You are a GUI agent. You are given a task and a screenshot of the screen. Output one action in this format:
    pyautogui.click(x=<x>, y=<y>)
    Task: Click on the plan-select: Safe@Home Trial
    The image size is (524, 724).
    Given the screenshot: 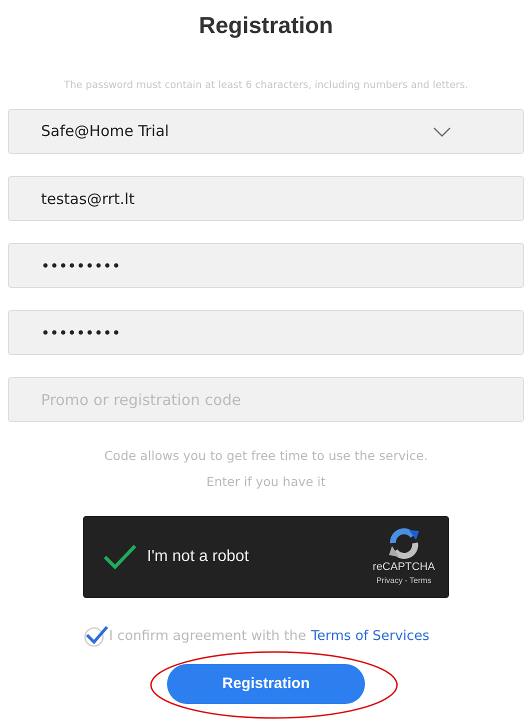 What is the action you would take?
    pyautogui.click(x=266, y=131)
    